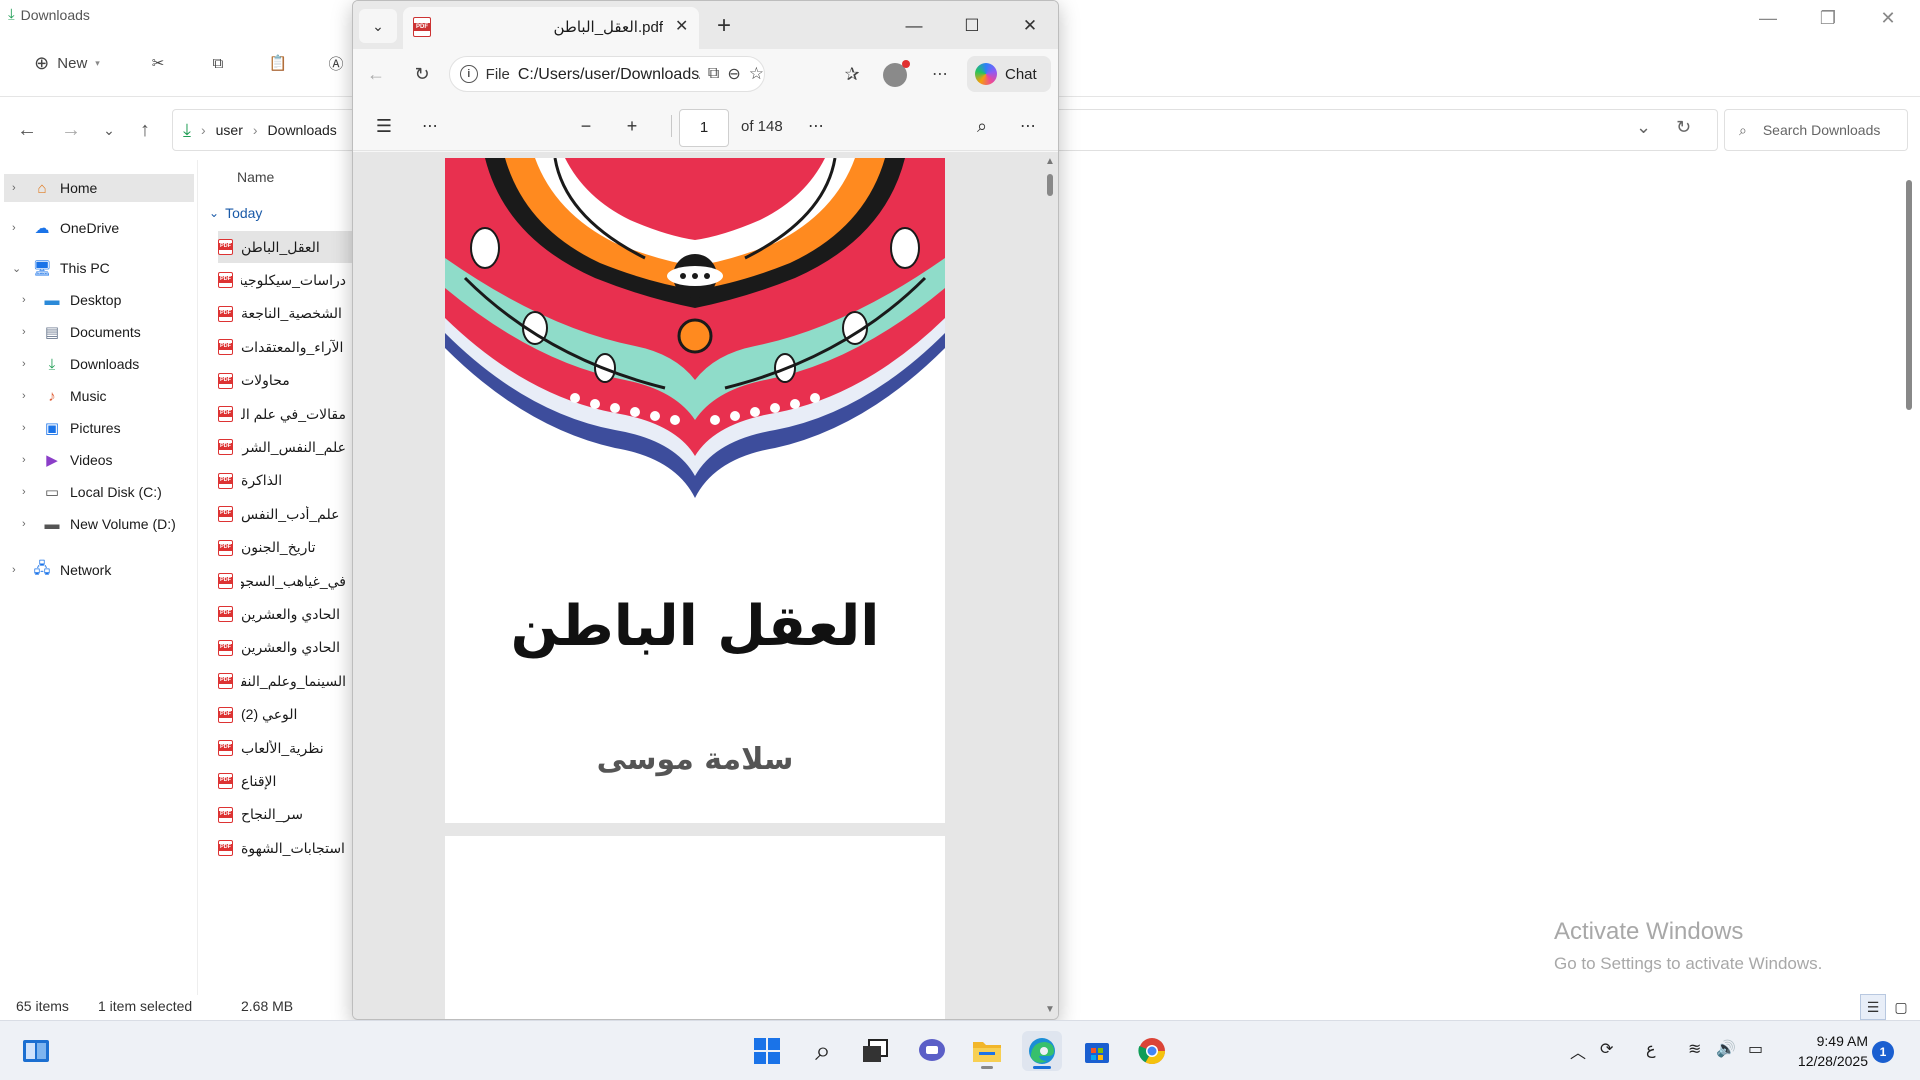 The image size is (1920, 1080). Describe the element at coordinates (302, 130) in the screenshot. I see `breadcrumb-downloads: Downloads` at that location.